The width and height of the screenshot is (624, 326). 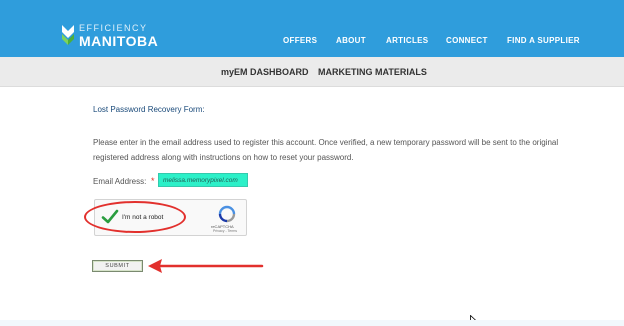 I want to click on recaptcha-logo-icon, so click(x=227, y=214).